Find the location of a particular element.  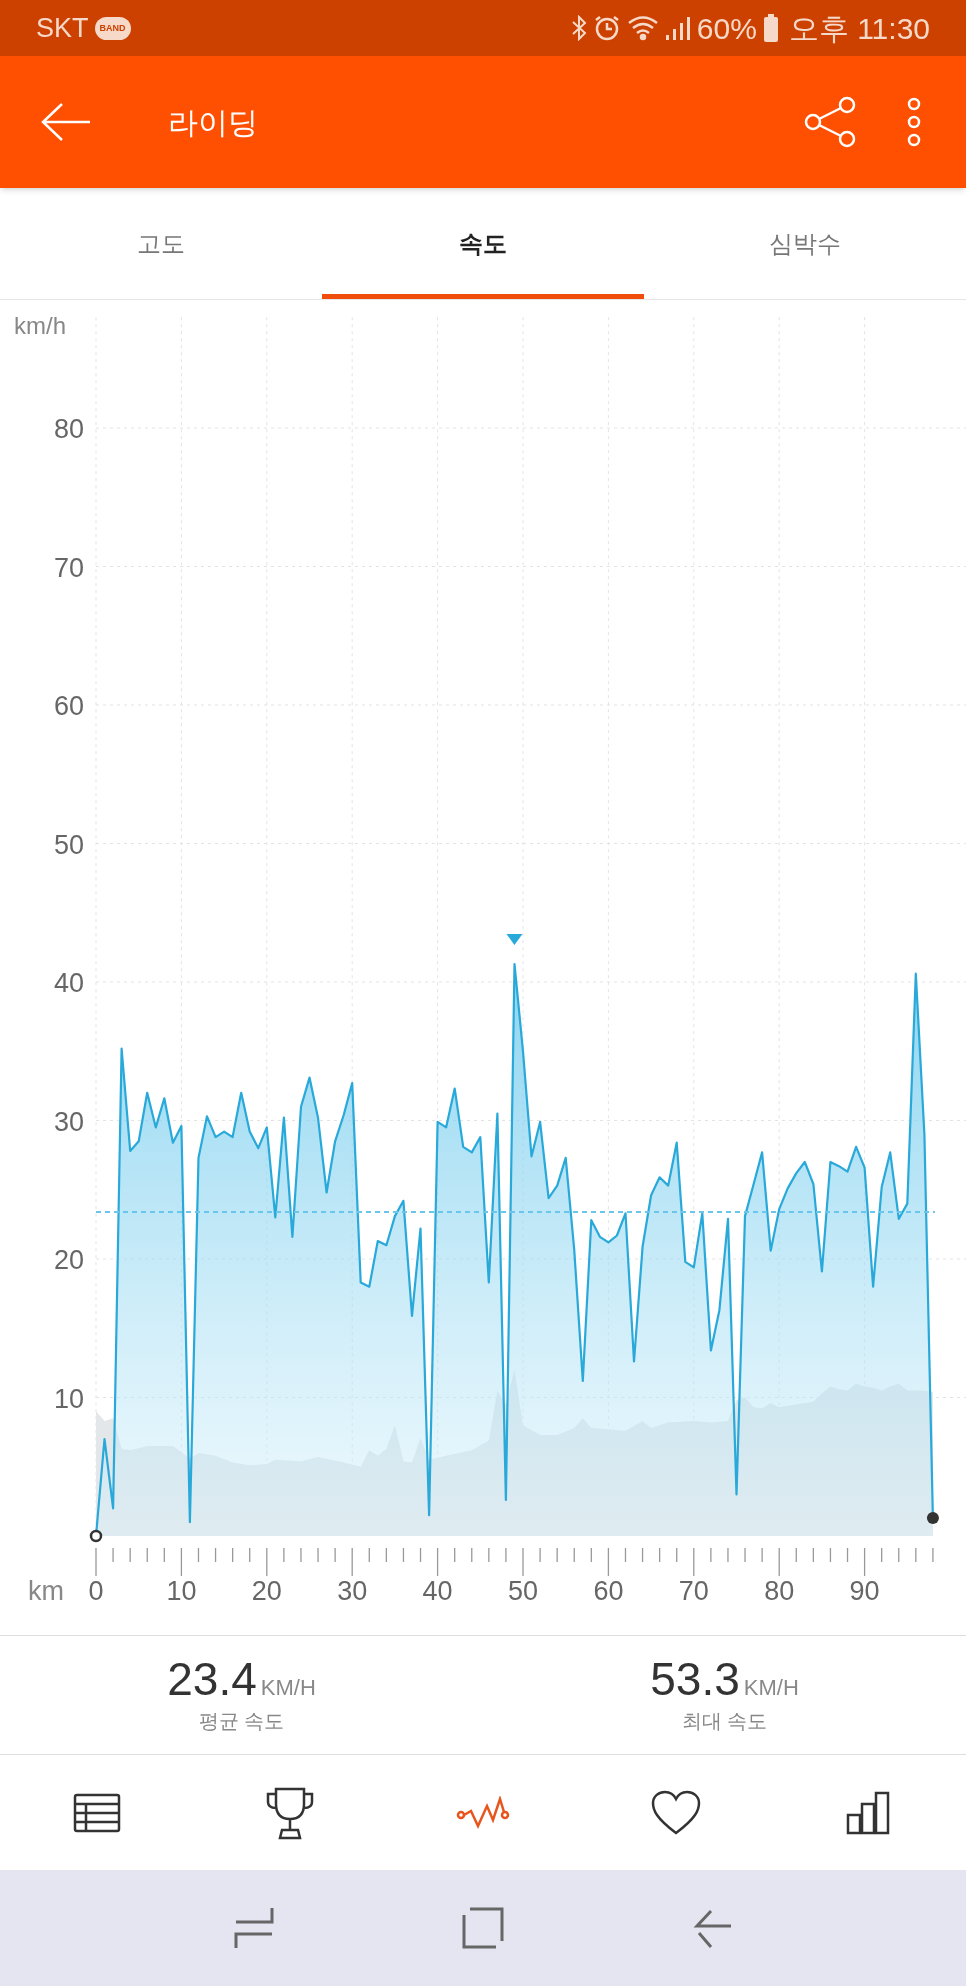

screen-title: 라이딩 is located at coordinates (213, 122).